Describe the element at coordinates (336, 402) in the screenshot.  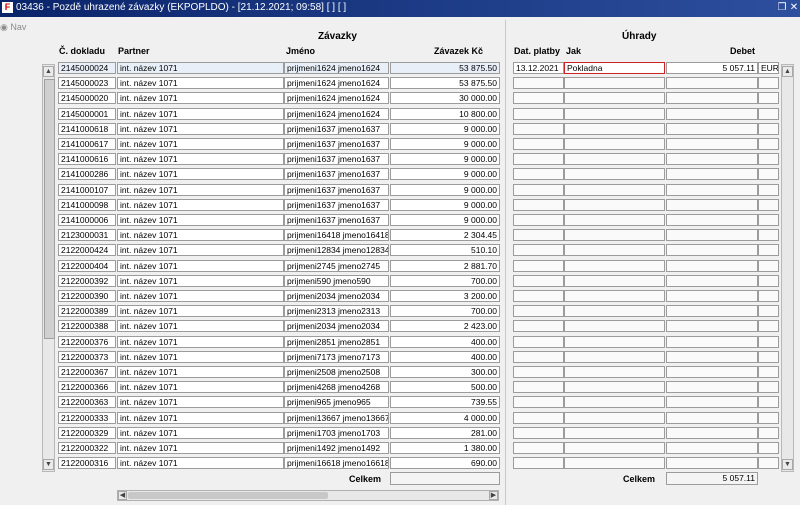
I see `jmeno-cell: prijmeni965 jmeno965` at that location.